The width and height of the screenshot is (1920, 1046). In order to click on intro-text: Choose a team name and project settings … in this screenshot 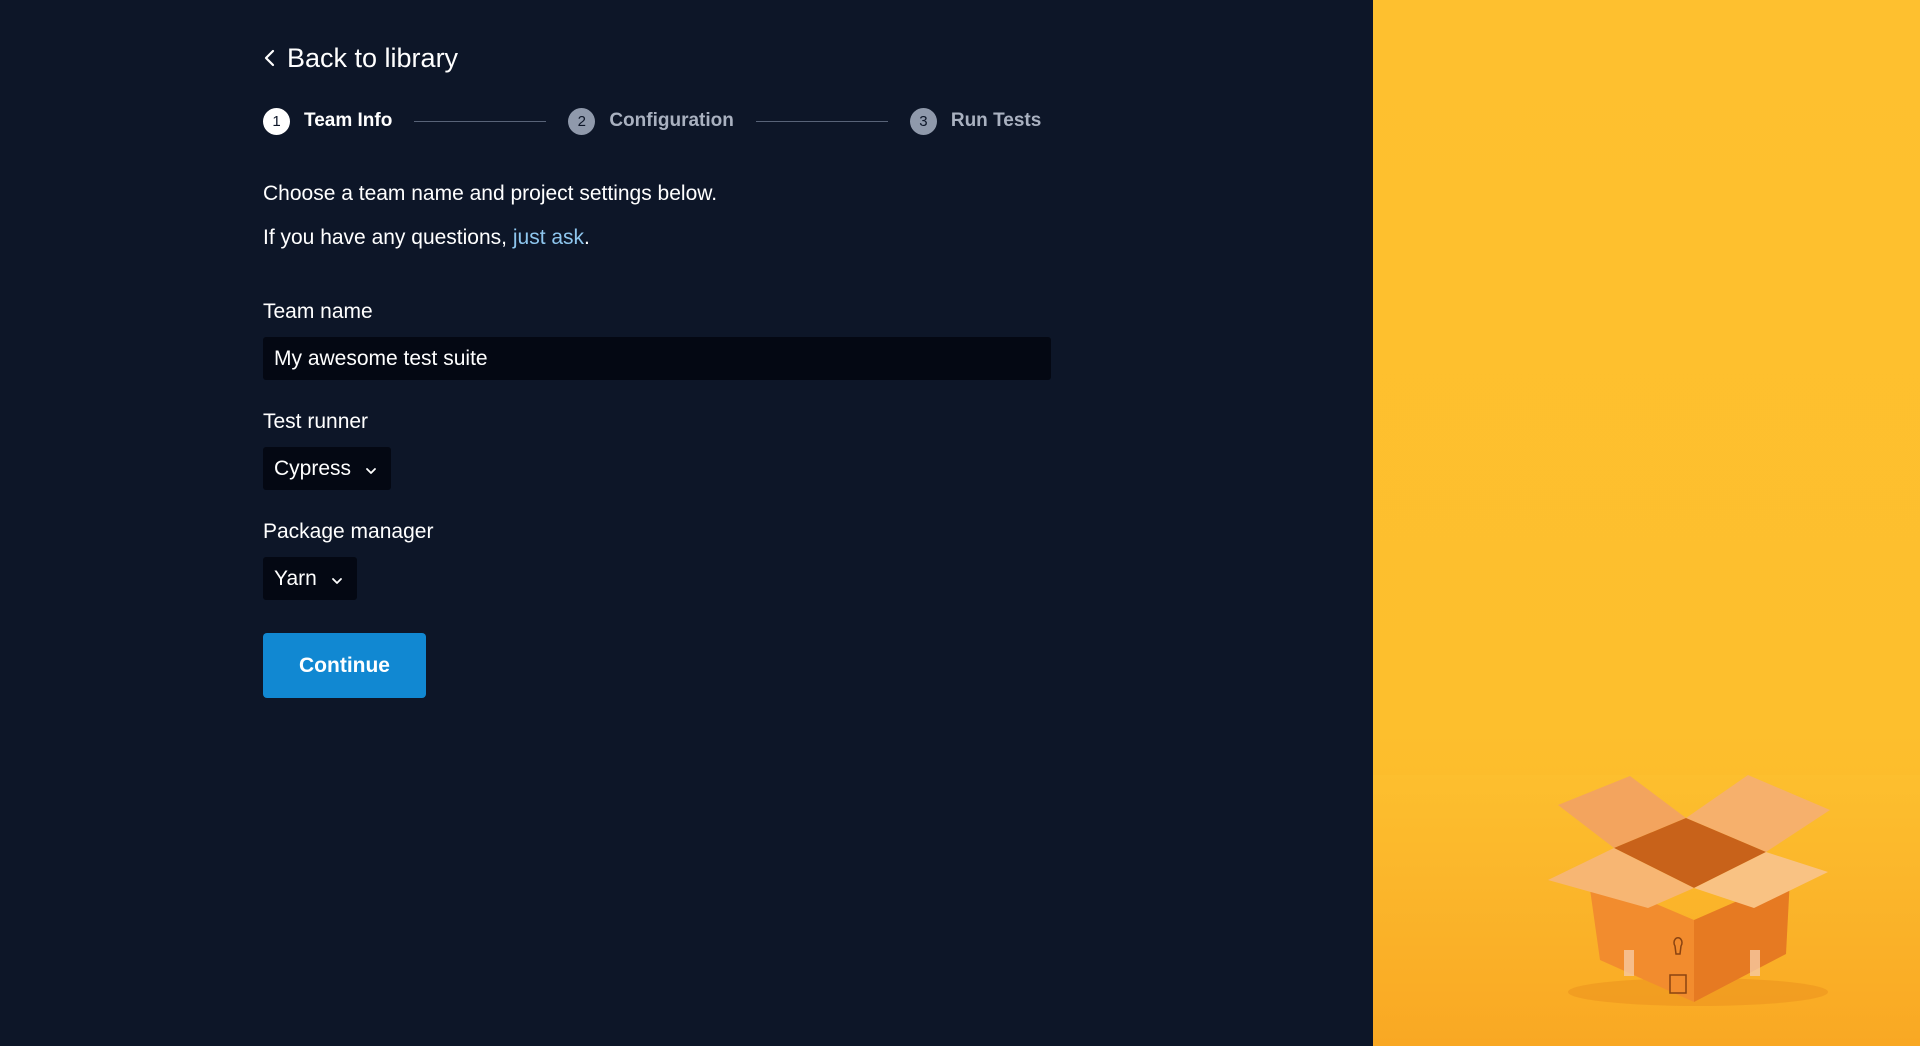, I will do `click(658, 216)`.